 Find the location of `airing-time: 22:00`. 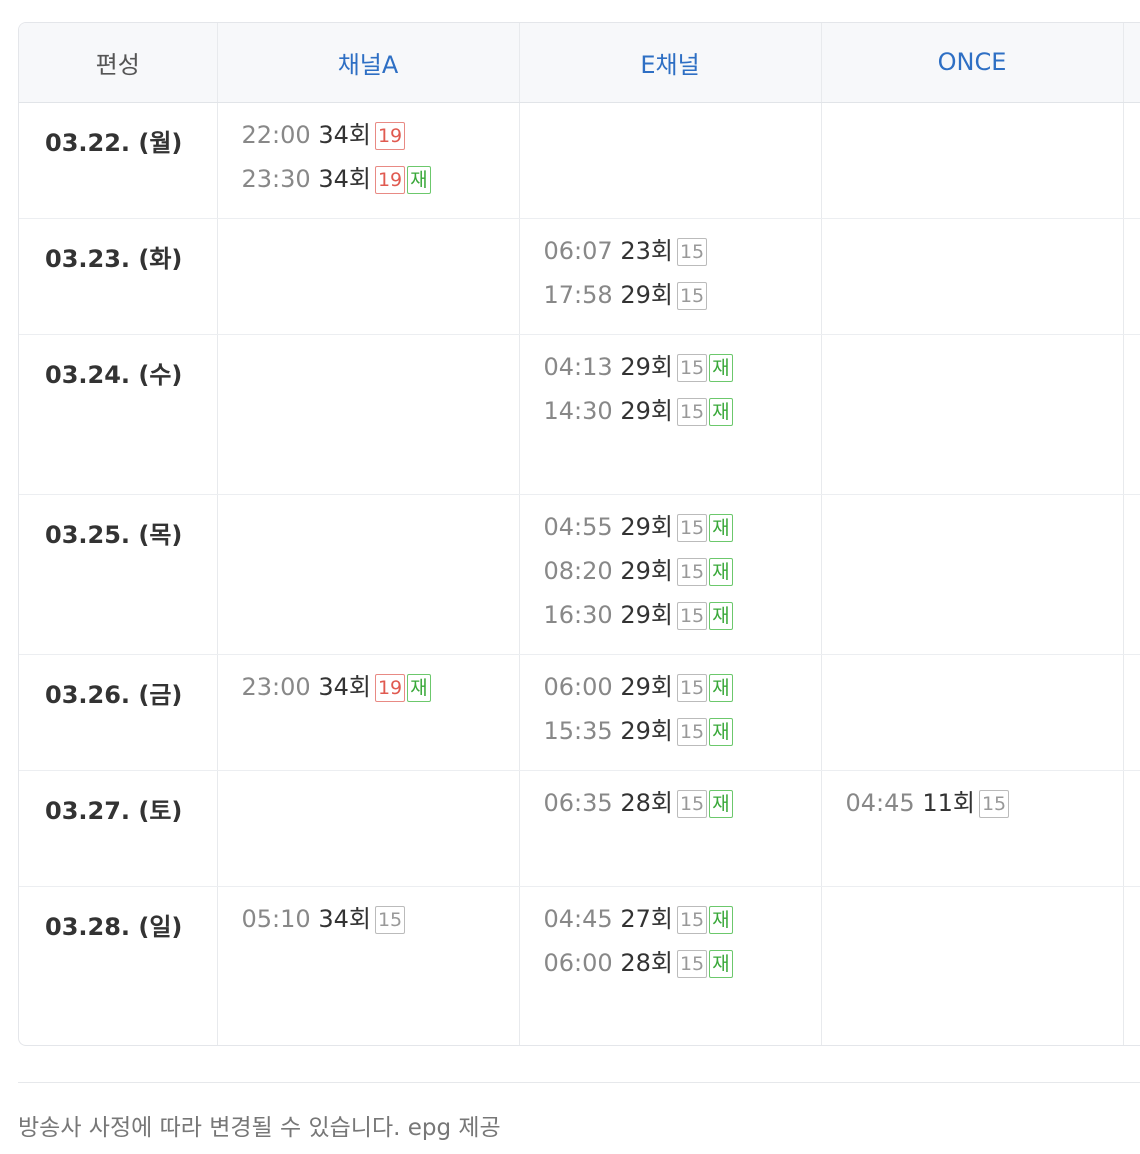

airing-time: 22:00 is located at coordinates (276, 134).